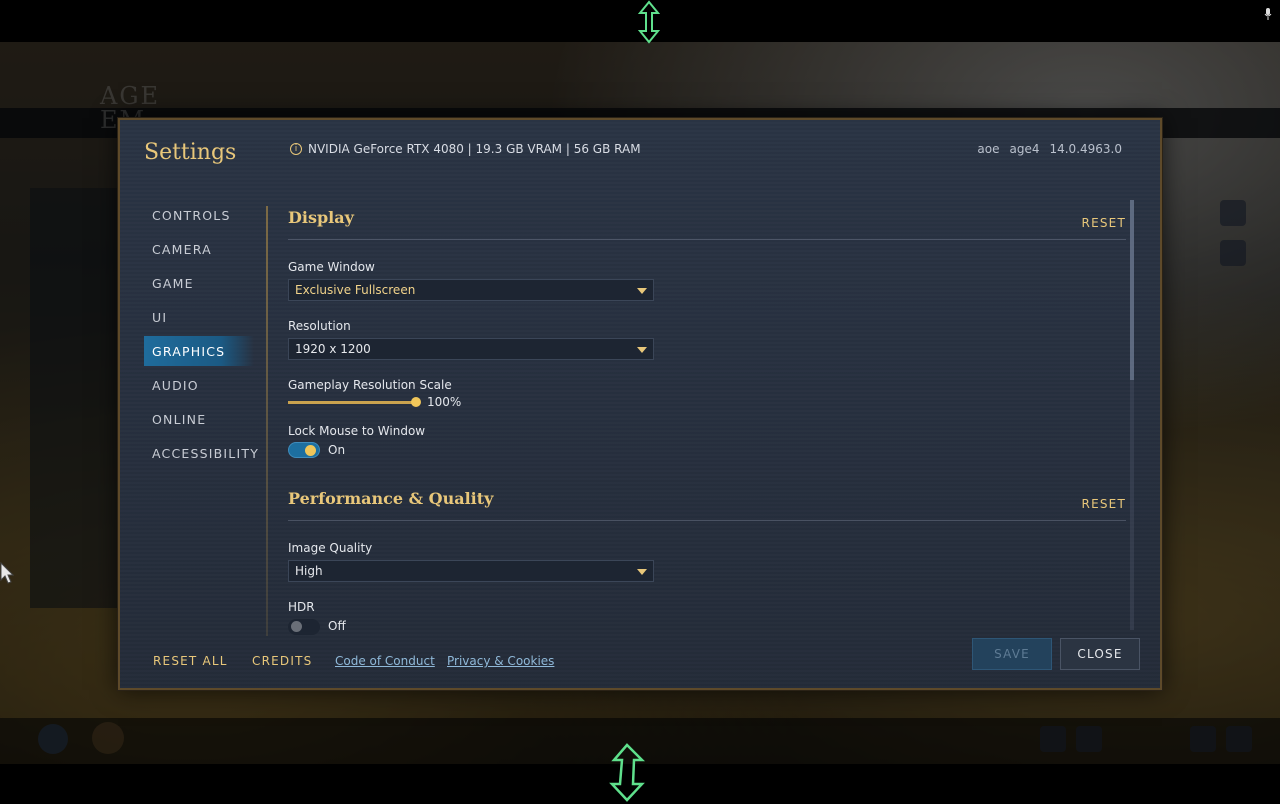 The width and height of the screenshot is (1280, 804). I want to click on section-title-performance: Performance & Quality, so click(391, 498).